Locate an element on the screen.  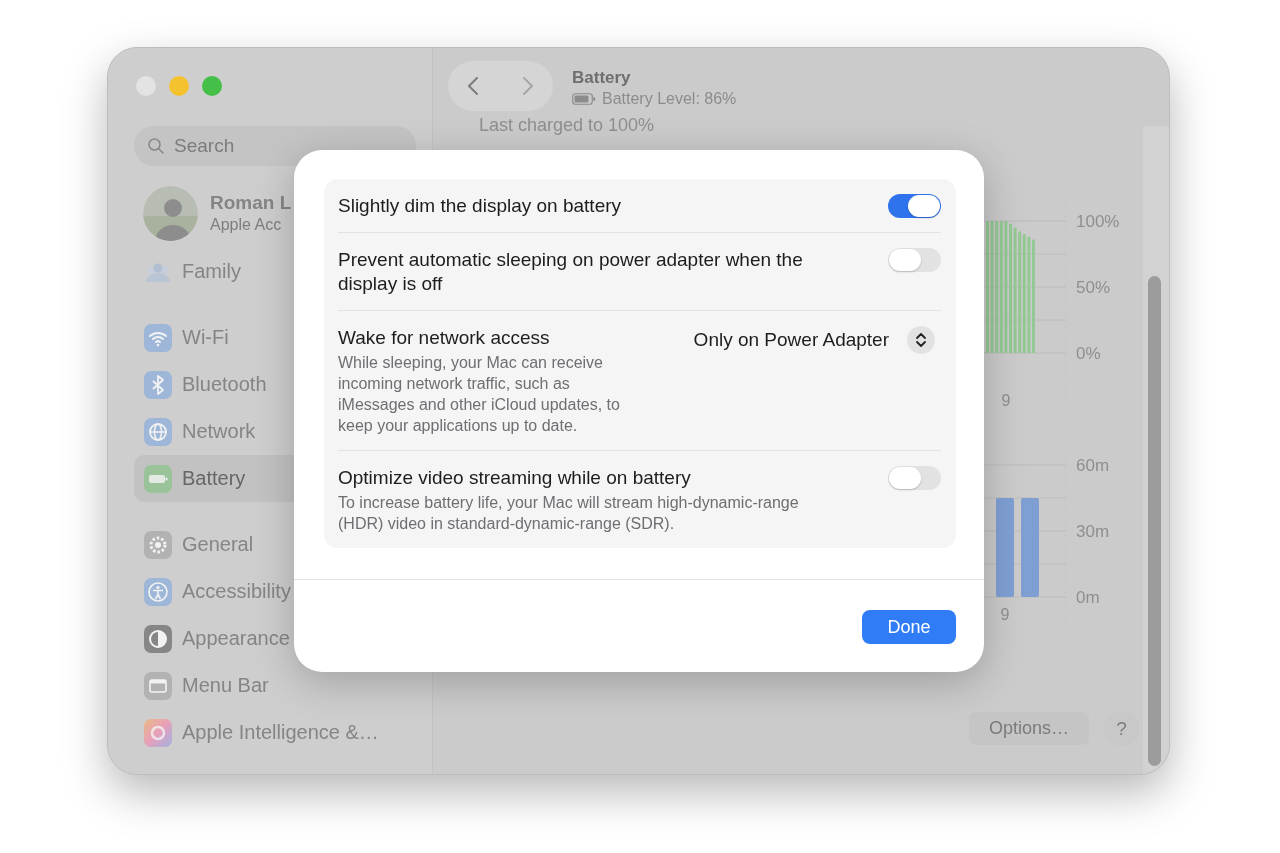
appearance-icon is located at coordinates (158, 638).